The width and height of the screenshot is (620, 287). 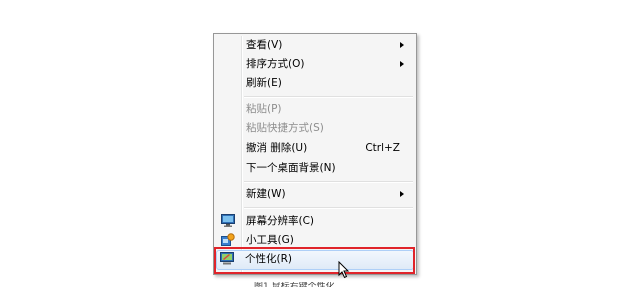 I want to click on mouse-pointer-icon, so click(x=344, y=270).